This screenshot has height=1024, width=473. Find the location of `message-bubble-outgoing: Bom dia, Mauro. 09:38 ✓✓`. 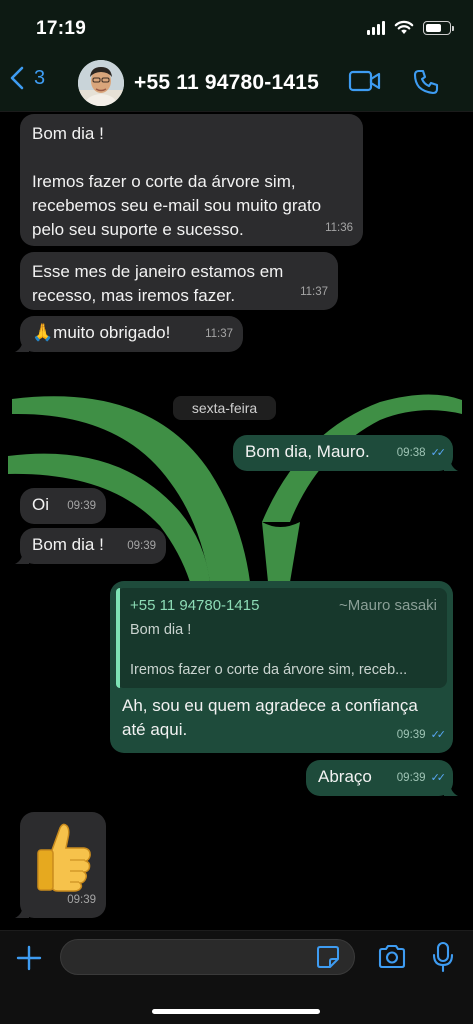

message-bubble-outgoing: Bom dia, Mauro. 09:38 ✓✓ is located at coordinates (345, 453).